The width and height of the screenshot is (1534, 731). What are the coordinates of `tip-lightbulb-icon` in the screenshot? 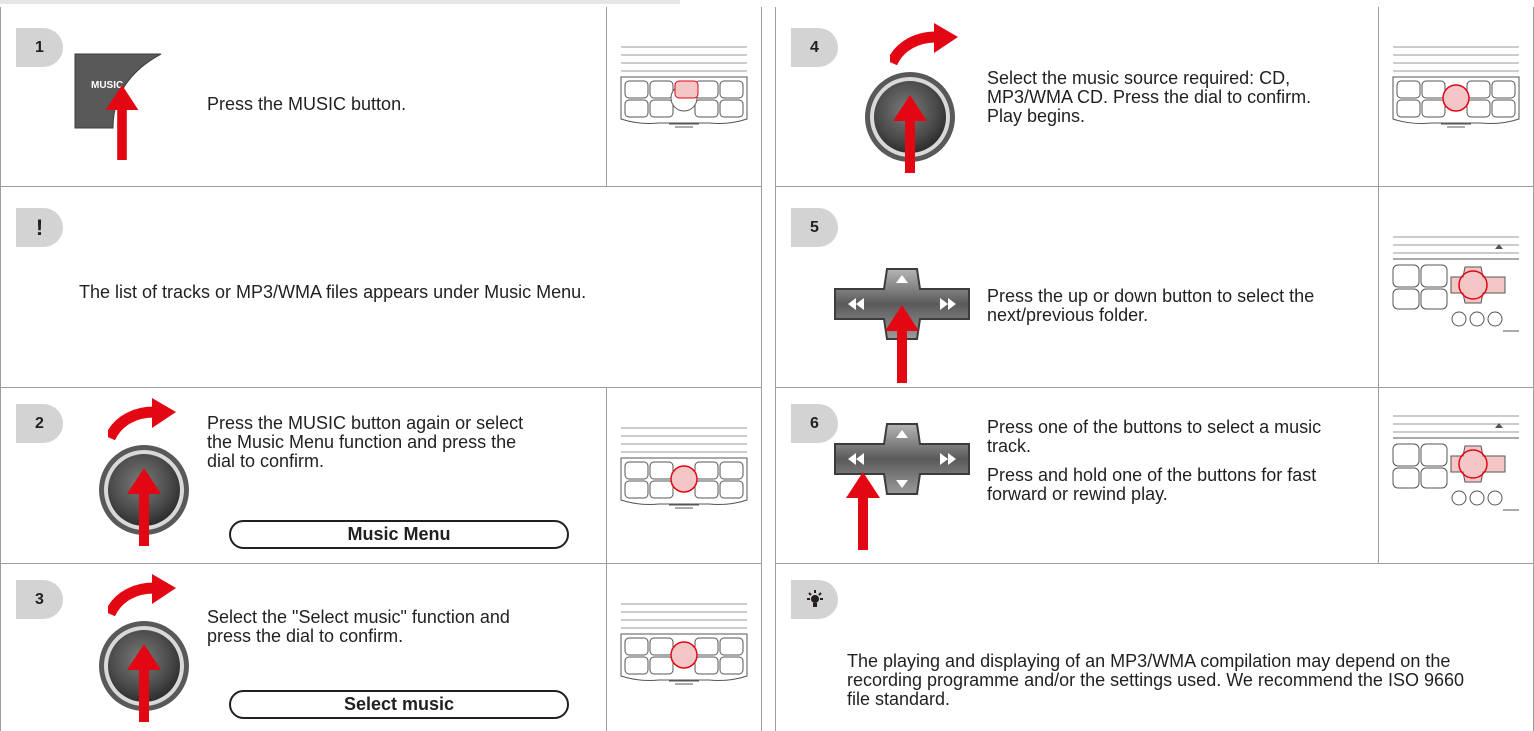 It's located at (814, 599).